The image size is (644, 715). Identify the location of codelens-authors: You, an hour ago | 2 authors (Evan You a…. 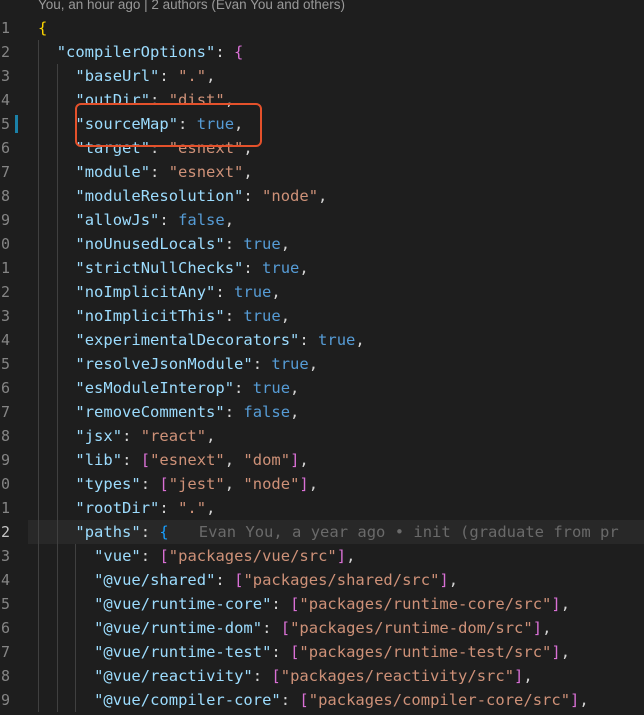
(191, 7).